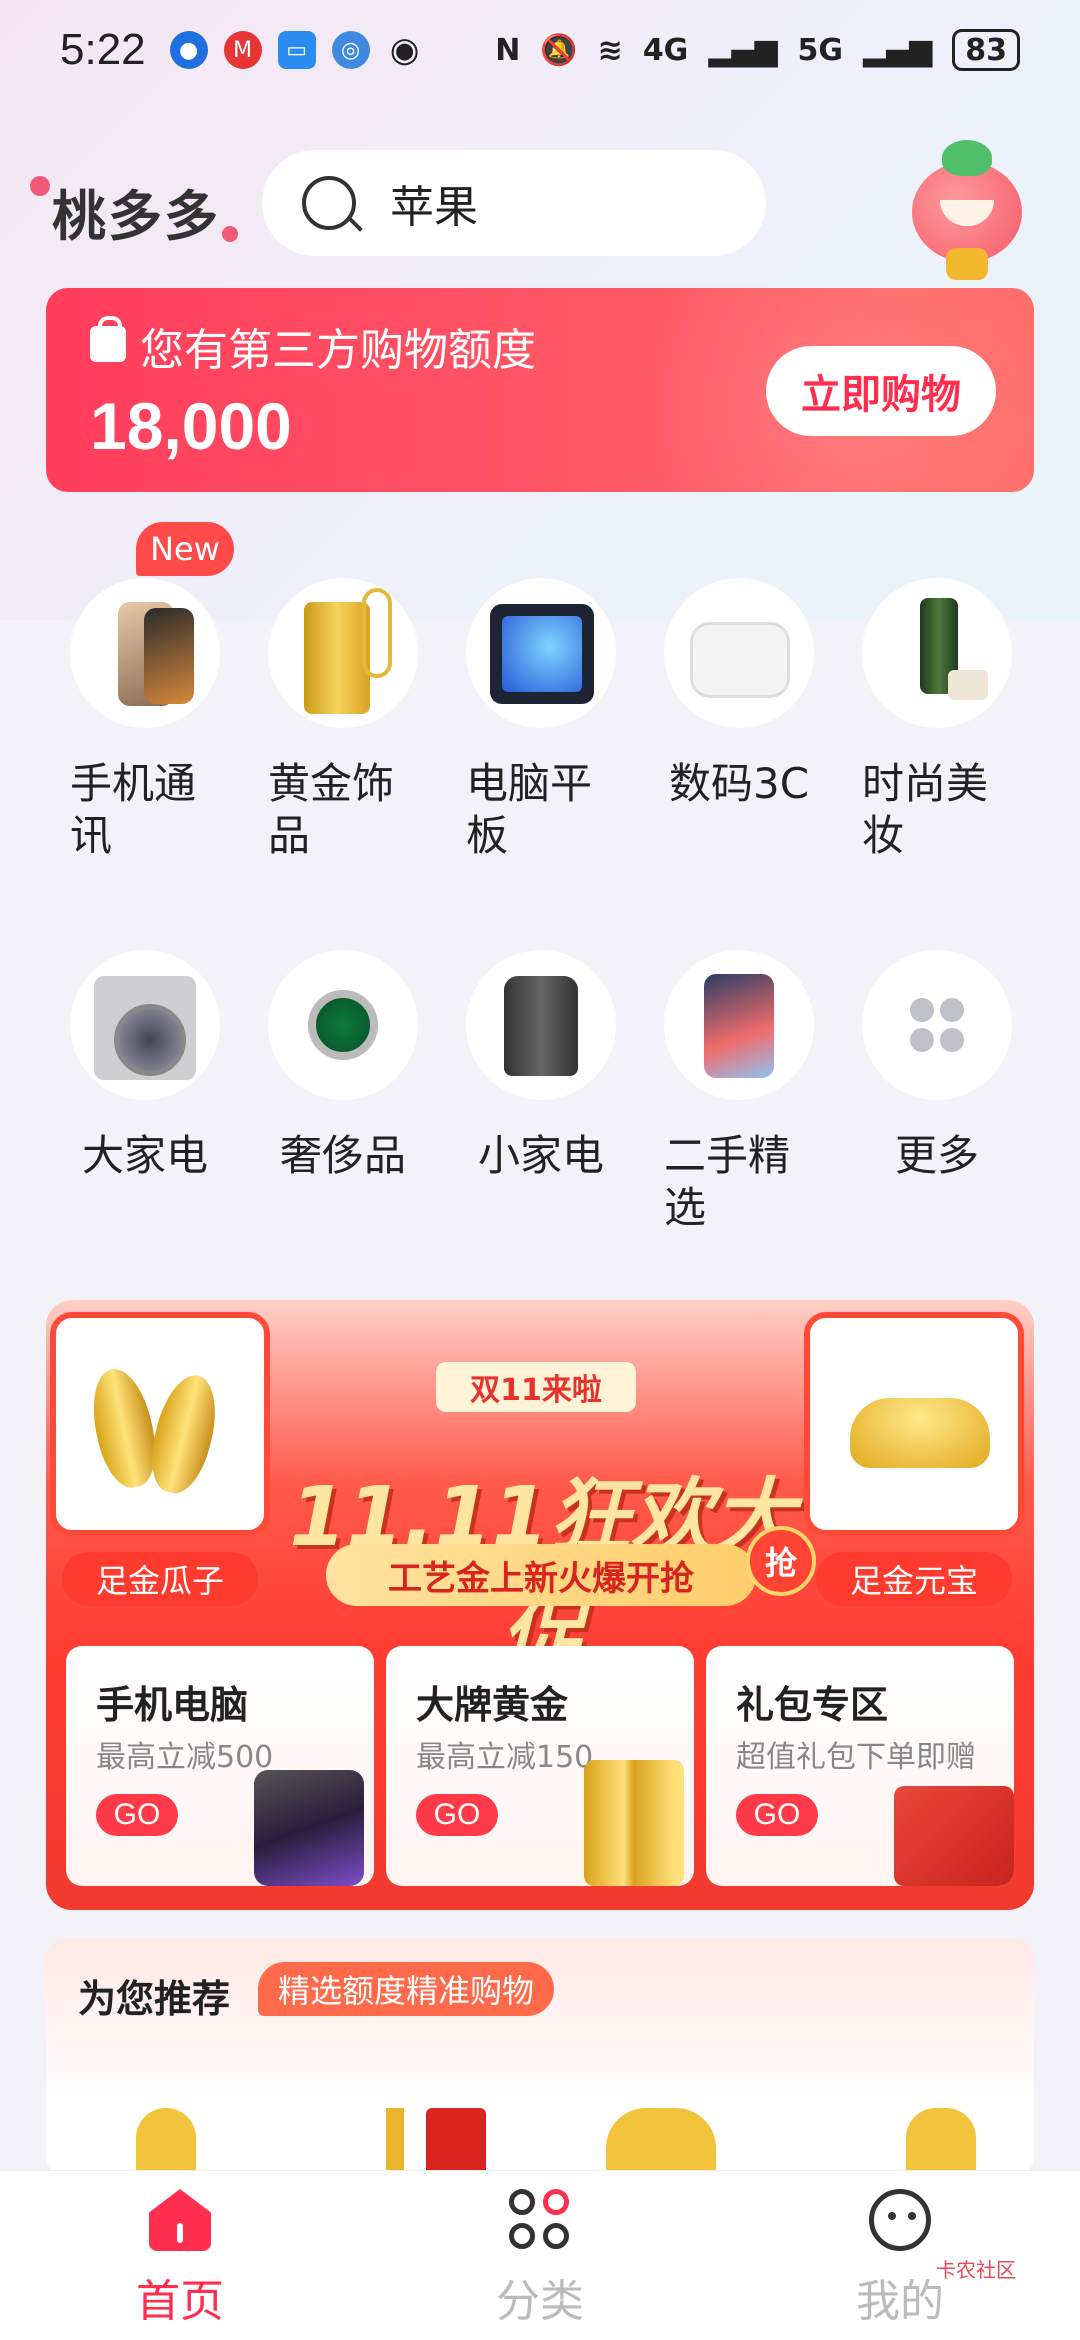  Describe the element at coordinates (434, 203) in the screenshot. I see `search-input: 苹果` at that location.